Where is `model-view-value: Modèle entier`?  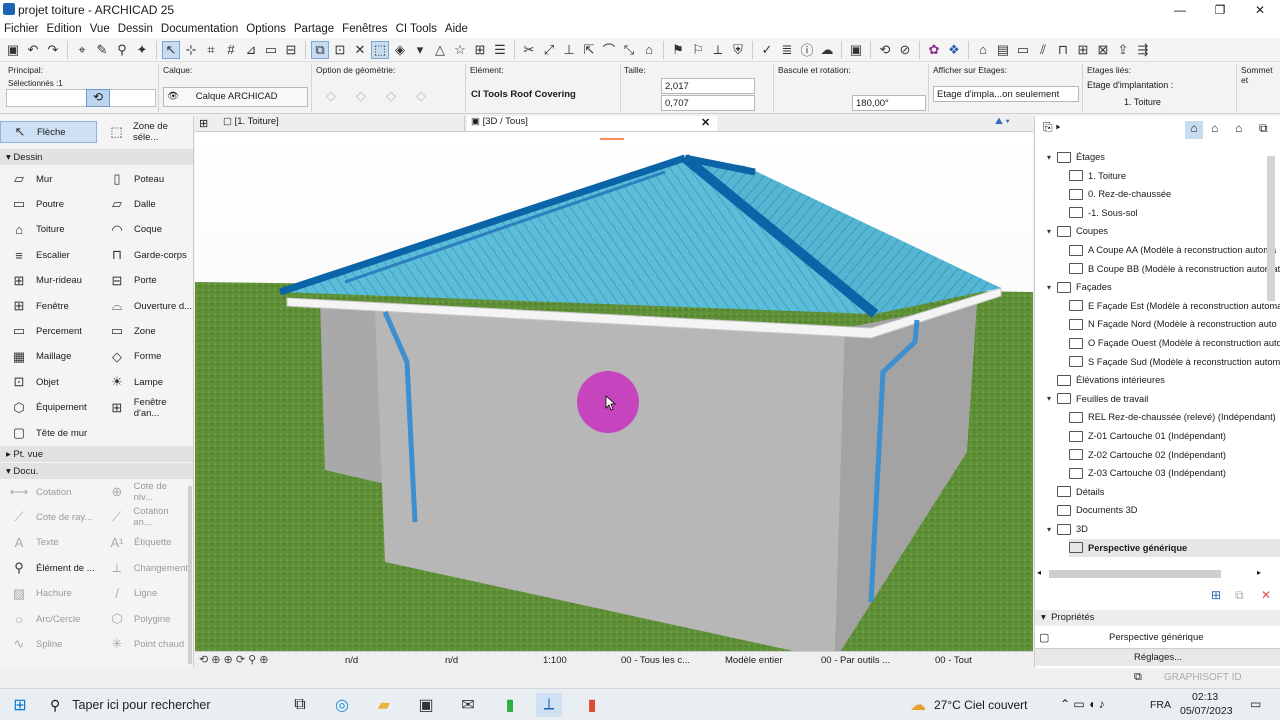 model-view-value: Modèle entier is located at coordinates (754, 660).